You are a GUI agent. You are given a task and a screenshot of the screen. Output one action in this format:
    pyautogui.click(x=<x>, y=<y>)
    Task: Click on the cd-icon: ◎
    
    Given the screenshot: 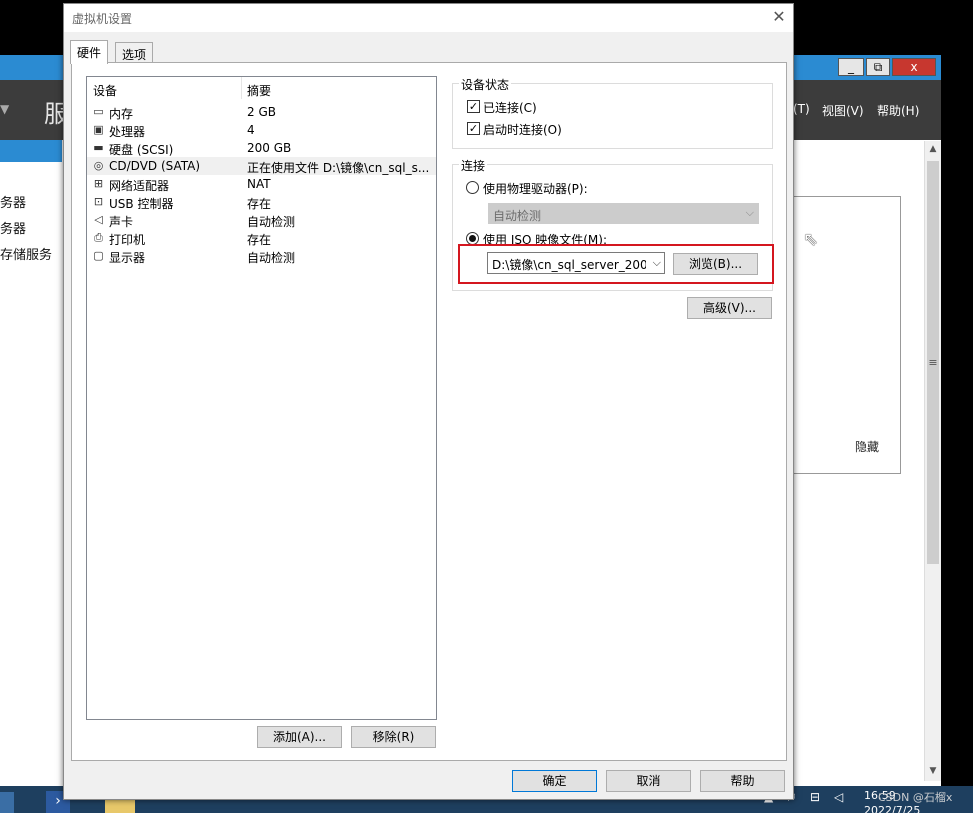 What is the action you would take?
    pyautogui.click(x=98, y=165)
    